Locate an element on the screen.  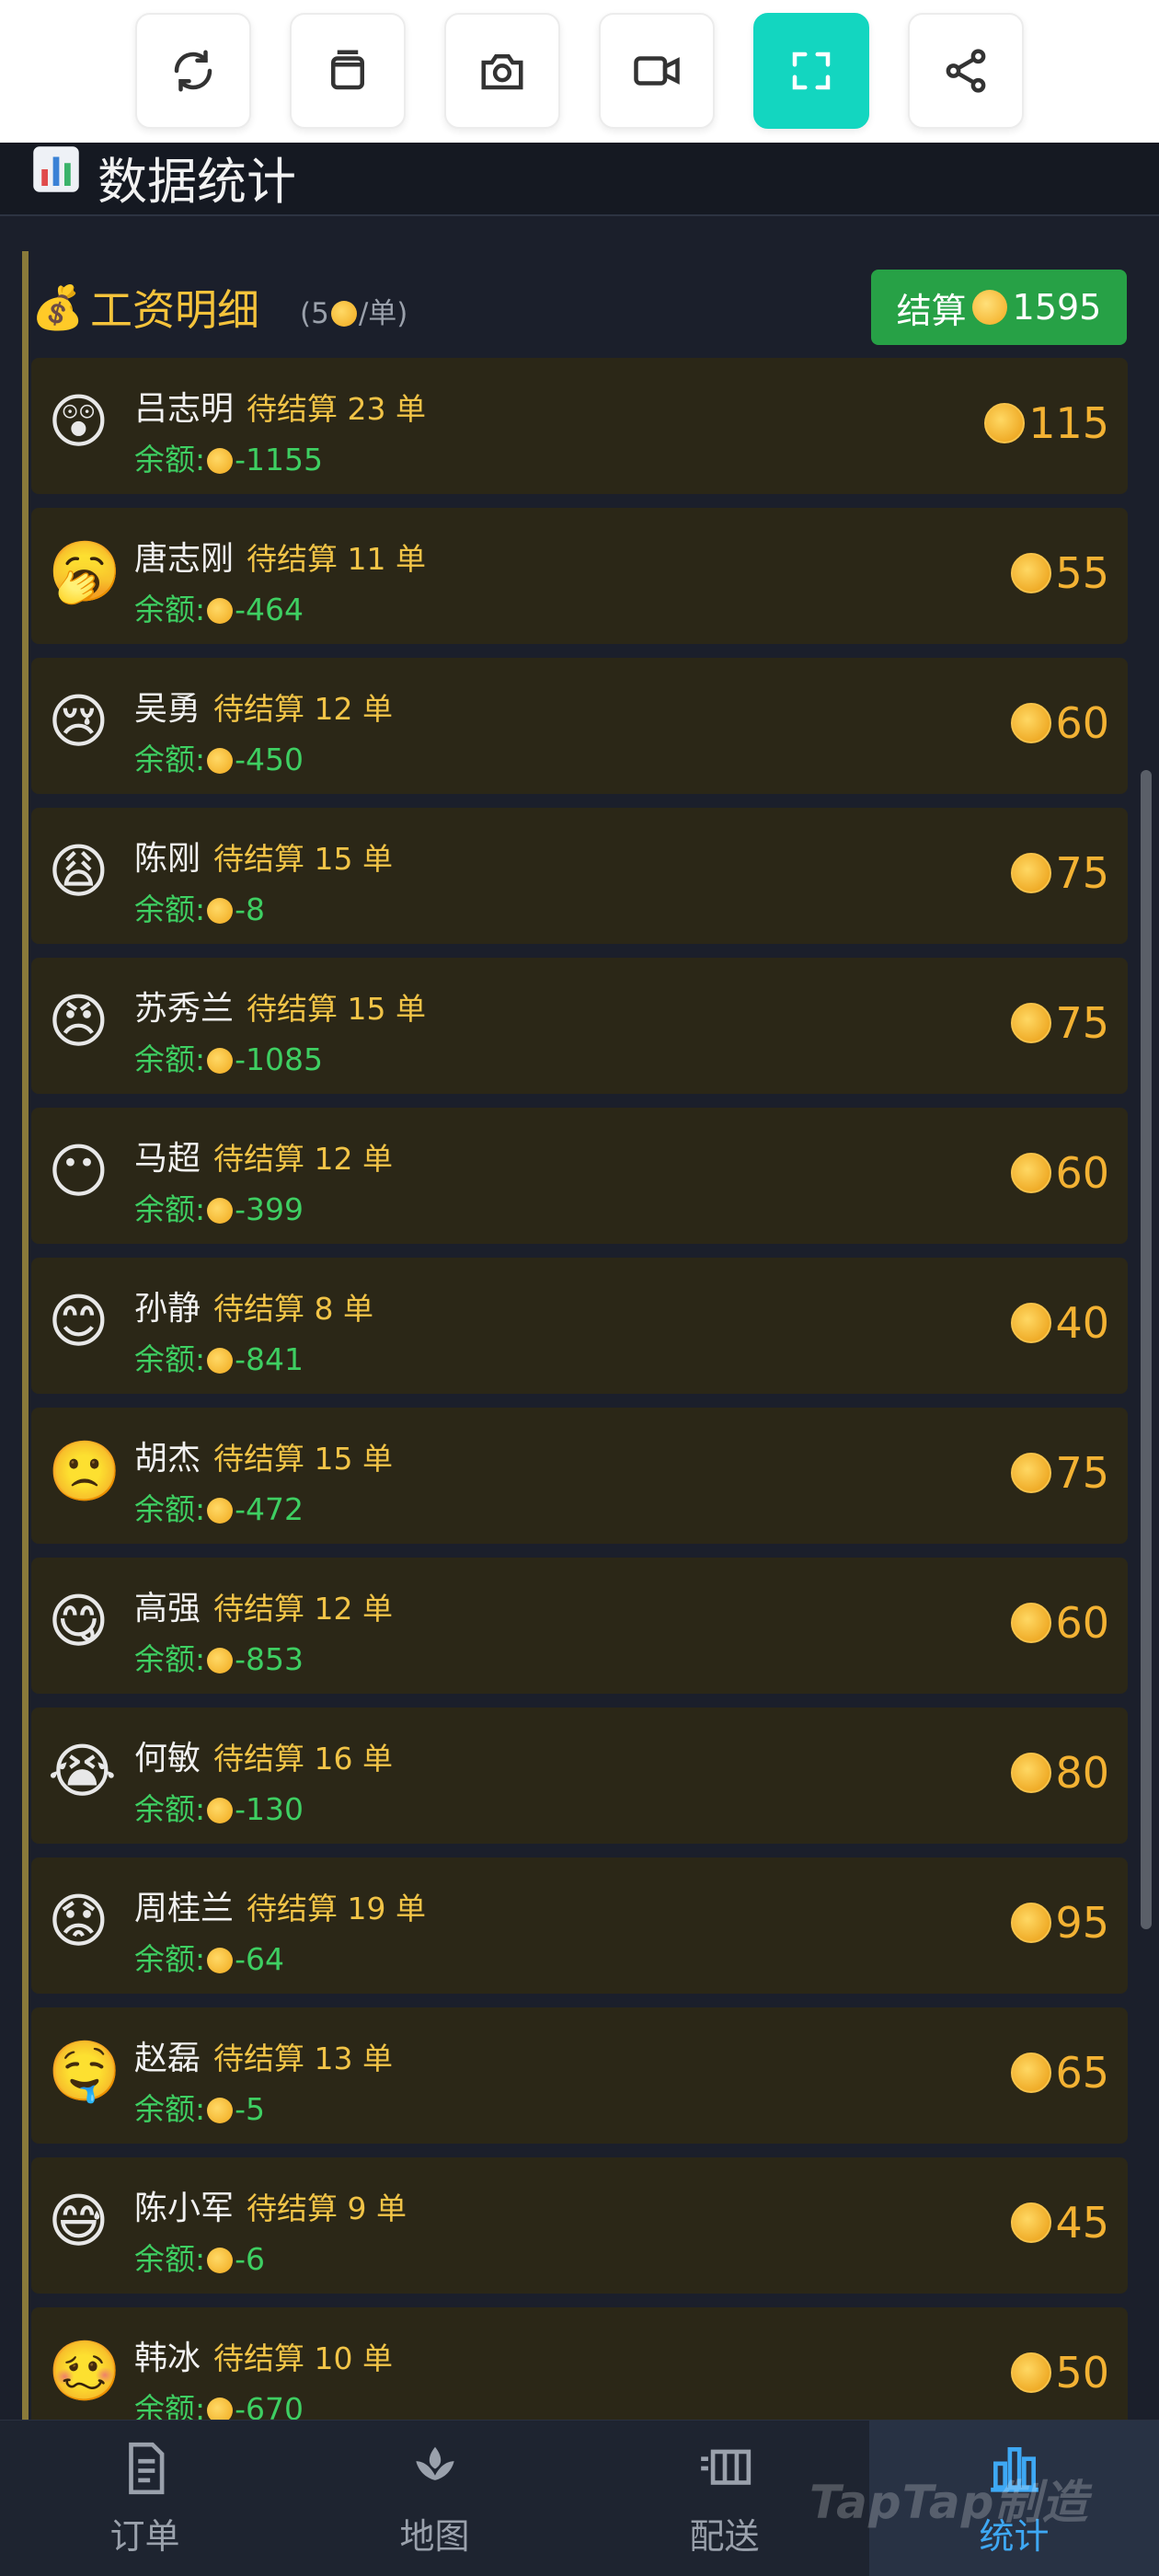
nav-item-orders: 订单 is located at coordinates (145, 2498).